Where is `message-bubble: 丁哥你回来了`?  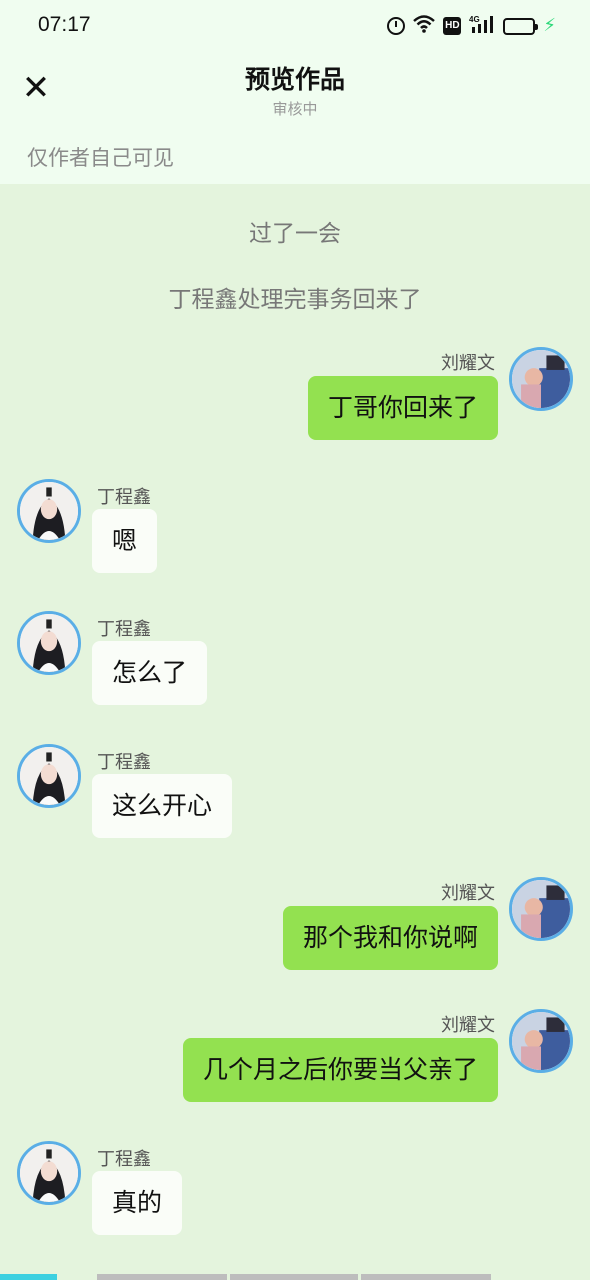 message-bubble: 丁哥你回来了 is located at coordinates (402, 408).